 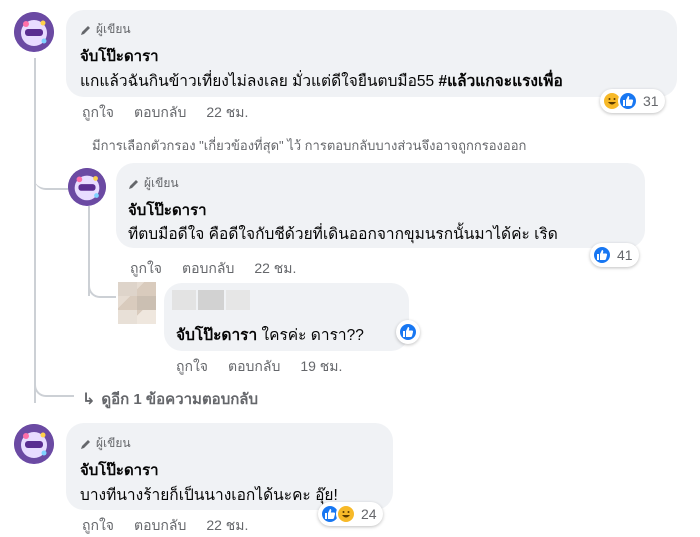 I want to click on view-more-replies-link: ↳ ดูอีก 1 ข้อความตอบกลับ, so click(x=170, y=399).